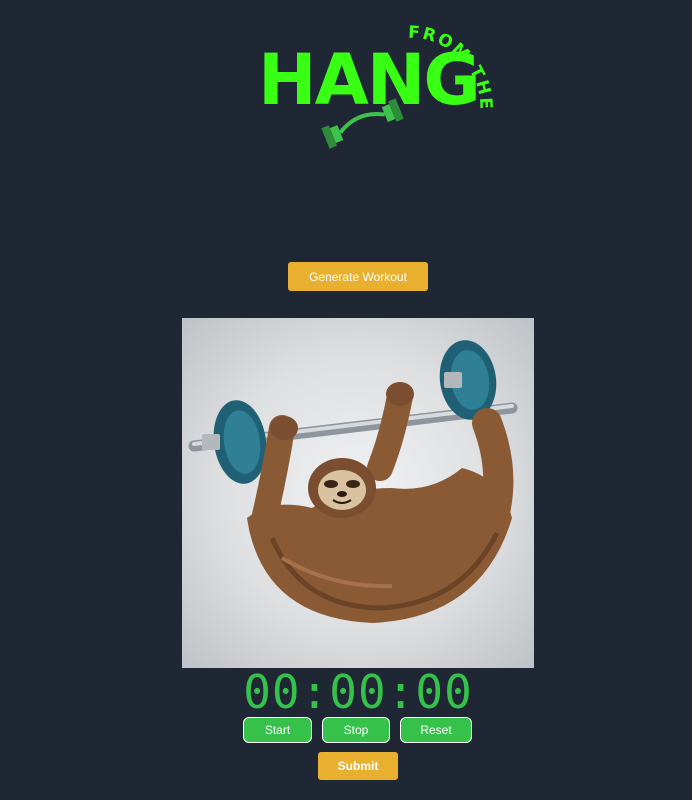 This screenshot has width=692, height=800. What do you see at coordinates (277, 730) in the screenshot?
I see `start-button: Start` at bounding box center [277, 730].